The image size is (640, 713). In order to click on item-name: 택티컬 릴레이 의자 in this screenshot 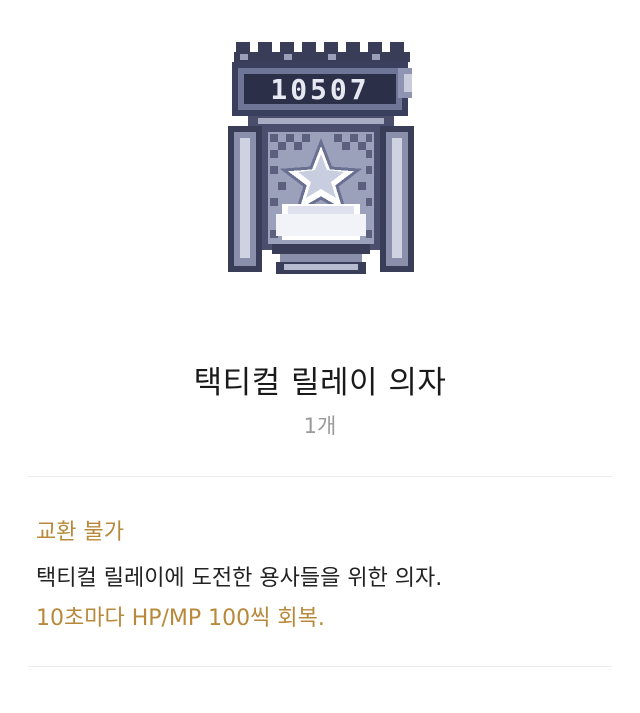, I will do `click(320, 383)`.